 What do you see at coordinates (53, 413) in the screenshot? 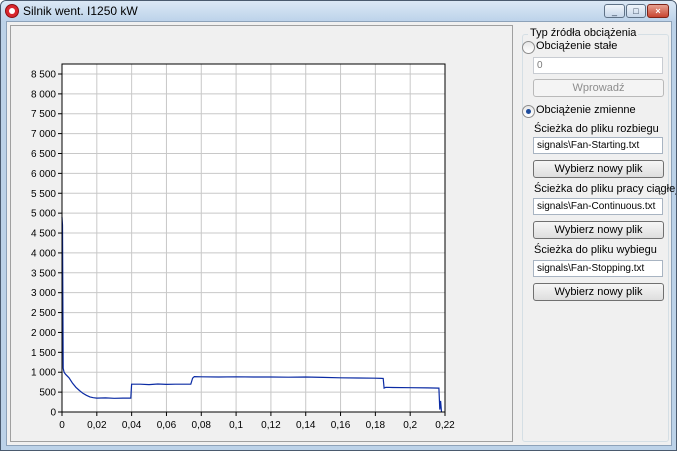
I see `y-tick-label: 0` at bounding box center [53, 413].